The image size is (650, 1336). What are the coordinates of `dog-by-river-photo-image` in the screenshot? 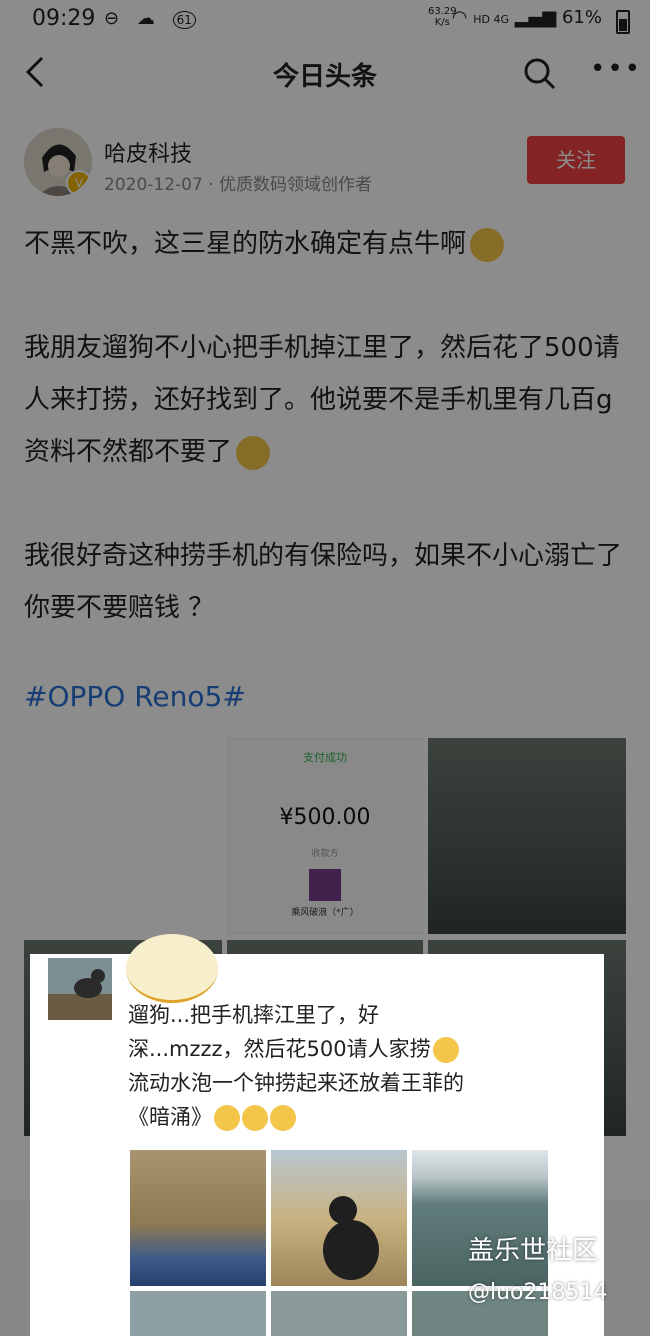 It's located at (339, 1218).